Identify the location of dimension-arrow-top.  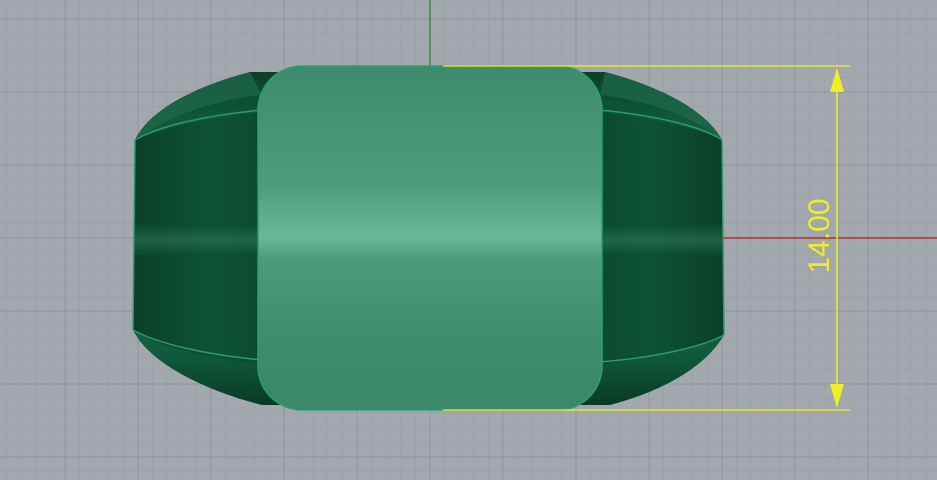
(837, 80).